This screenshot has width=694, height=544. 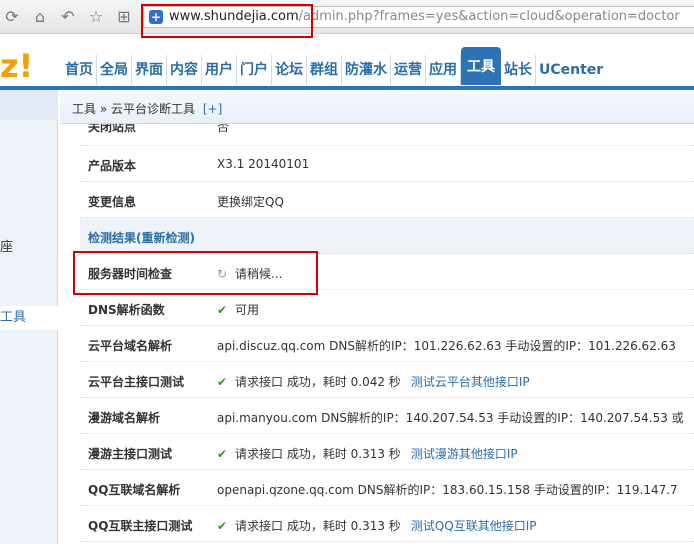 What do you see at coordinates (141, 237) in the screenshot?
I see `recheck-link: 检测结果(重新检测)` at bounding box center [141, 237].